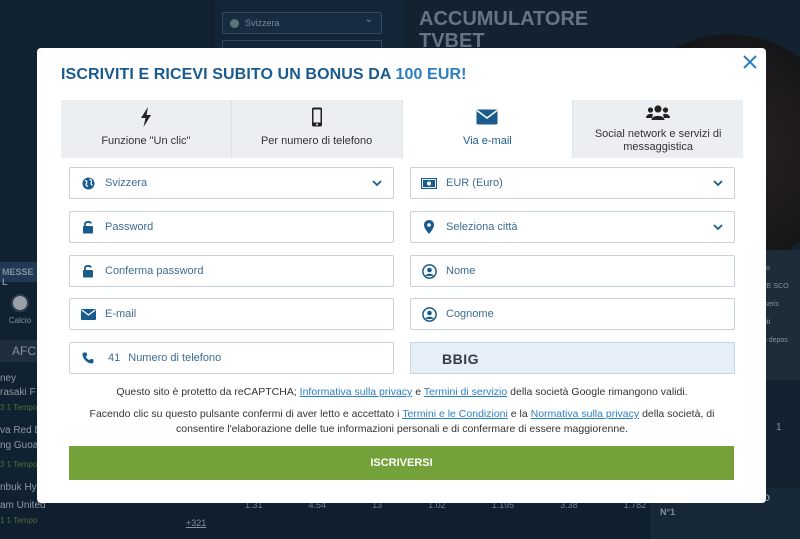  What do you see at coordinates (231, 358) in the screenshot?
I see `phone-field: 41 Numero di telefono` at bounding box center [231, 358].